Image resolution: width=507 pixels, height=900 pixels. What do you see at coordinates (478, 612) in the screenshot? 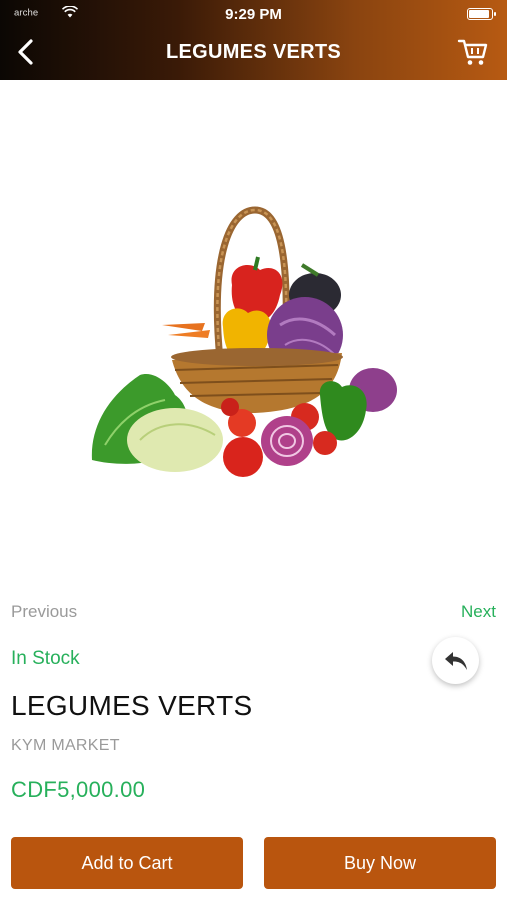
I see `next-button: Next` at bounding box center [478, 612].